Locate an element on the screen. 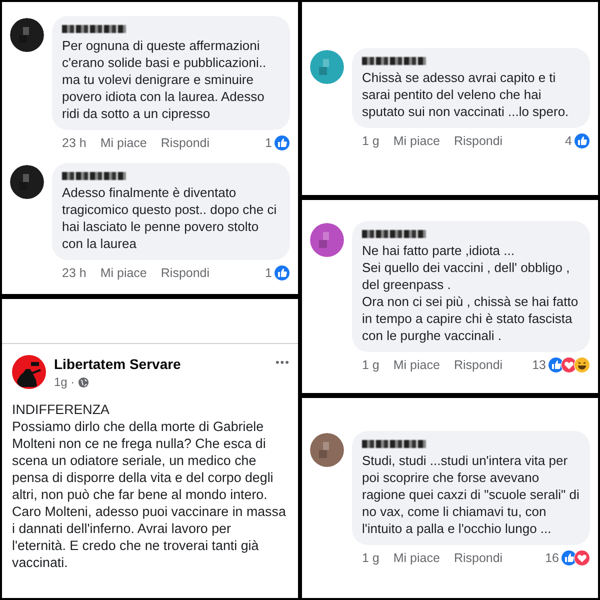 This screenshot has height=600, width=600. post-title: INDIFFERENZA is located at coordinates (60, 409).